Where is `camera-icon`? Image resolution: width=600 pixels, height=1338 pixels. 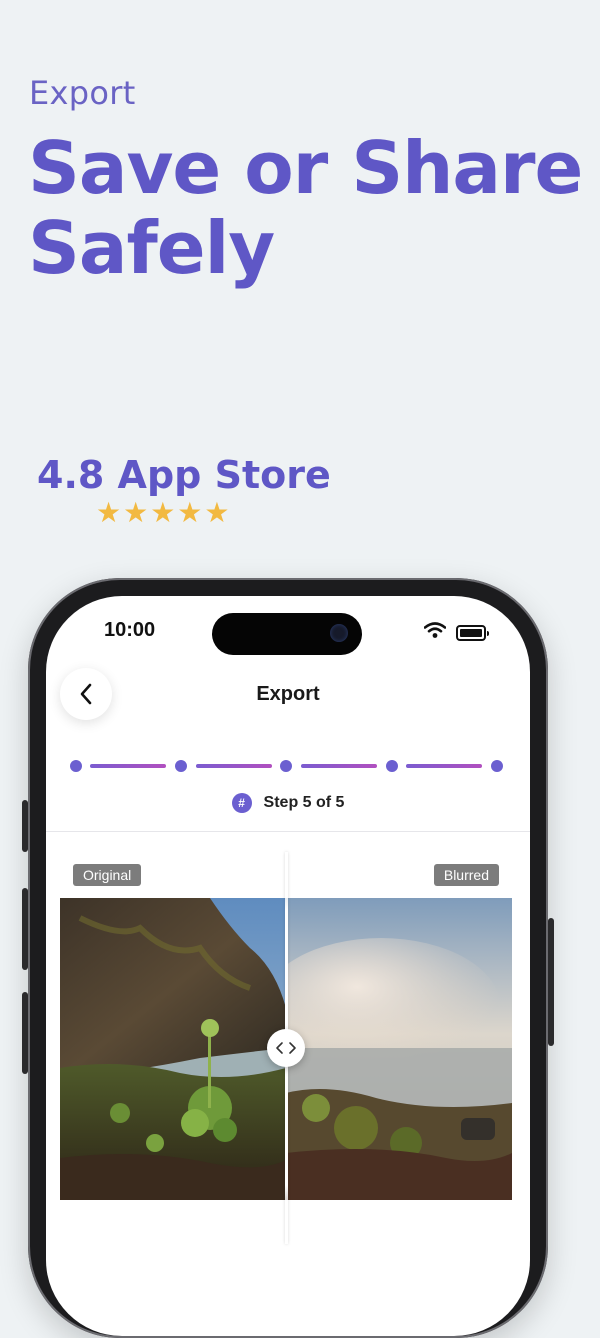 camera-icon is located at coordinates (339, 633).